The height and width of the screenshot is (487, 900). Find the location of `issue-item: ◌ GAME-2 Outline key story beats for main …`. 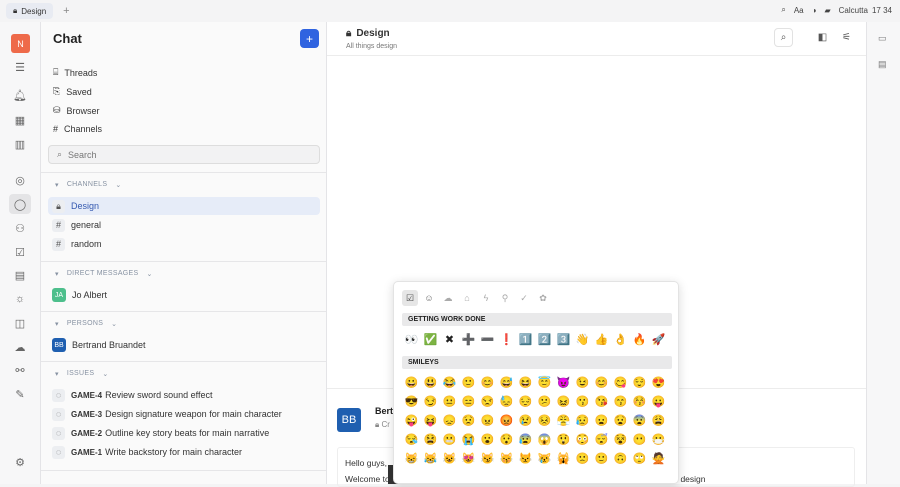

issue-item: ◌ GAME-2 Outline key story beats for main … is located at coordinates (184, 433).